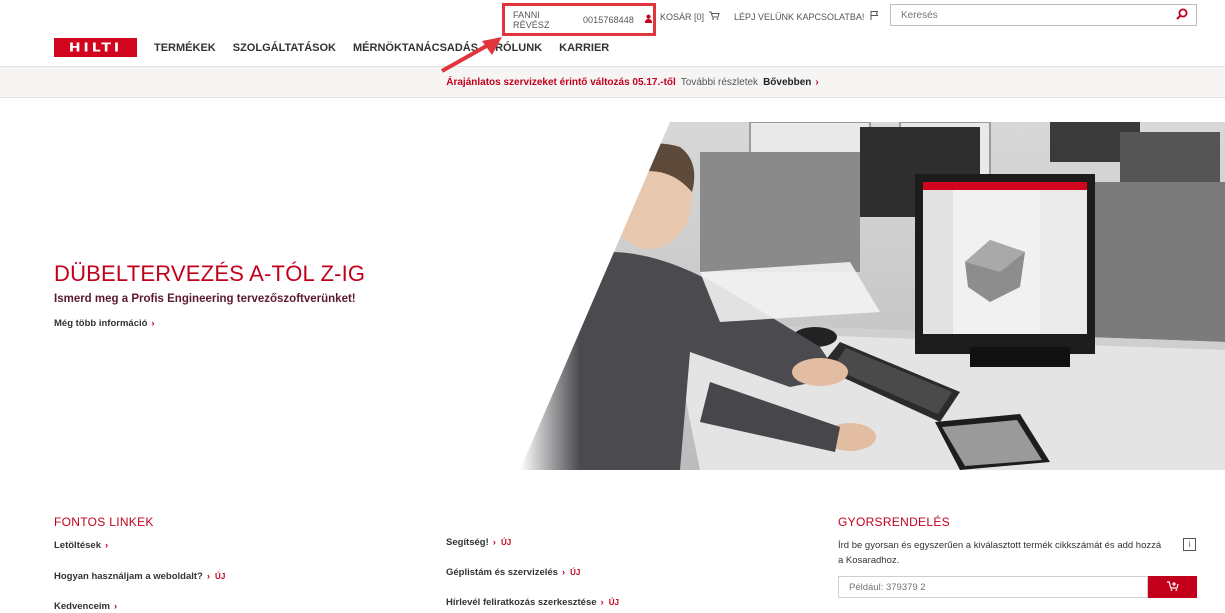 The height and width of the screenshot is (613, 1225). I want to click on link-label: Segítség!, so click(467, 542).